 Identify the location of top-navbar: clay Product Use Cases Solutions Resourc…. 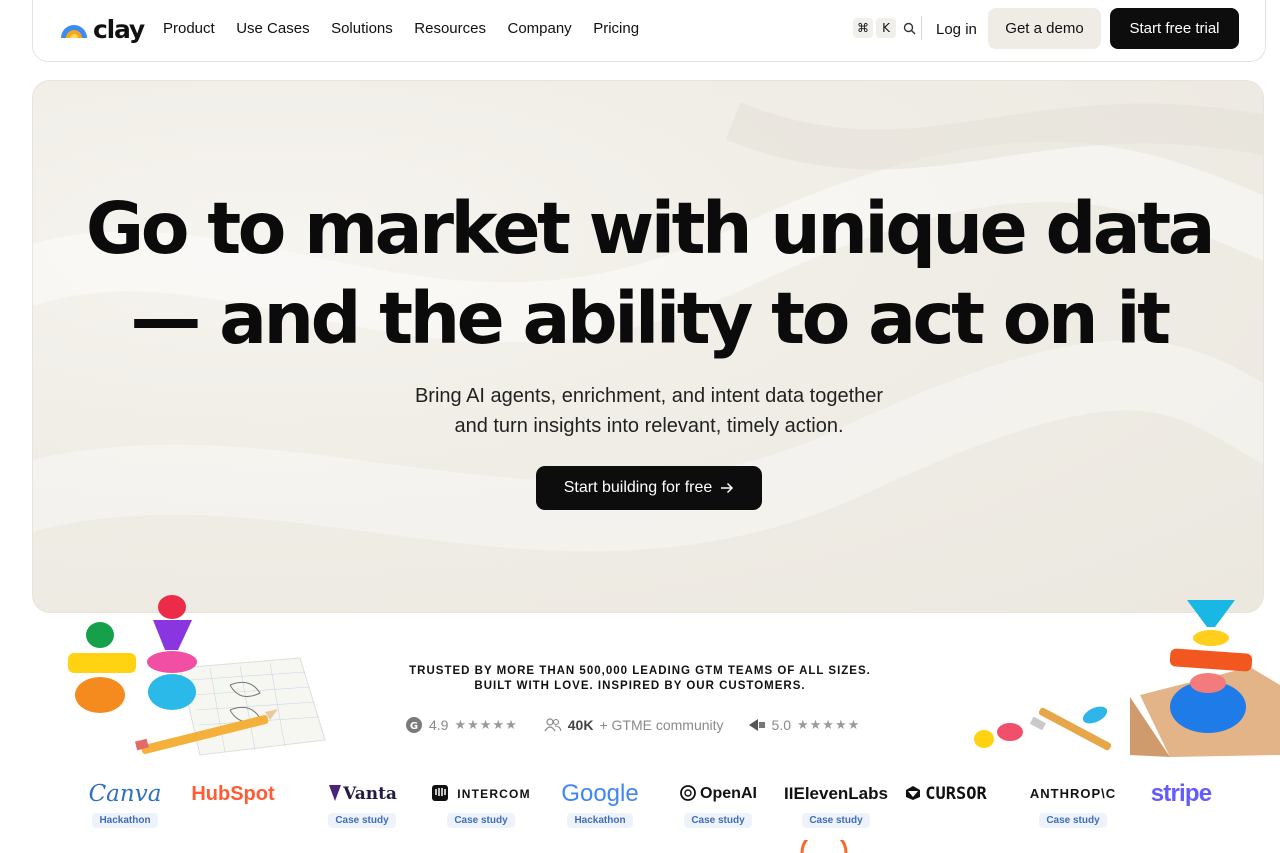
(649, 31).